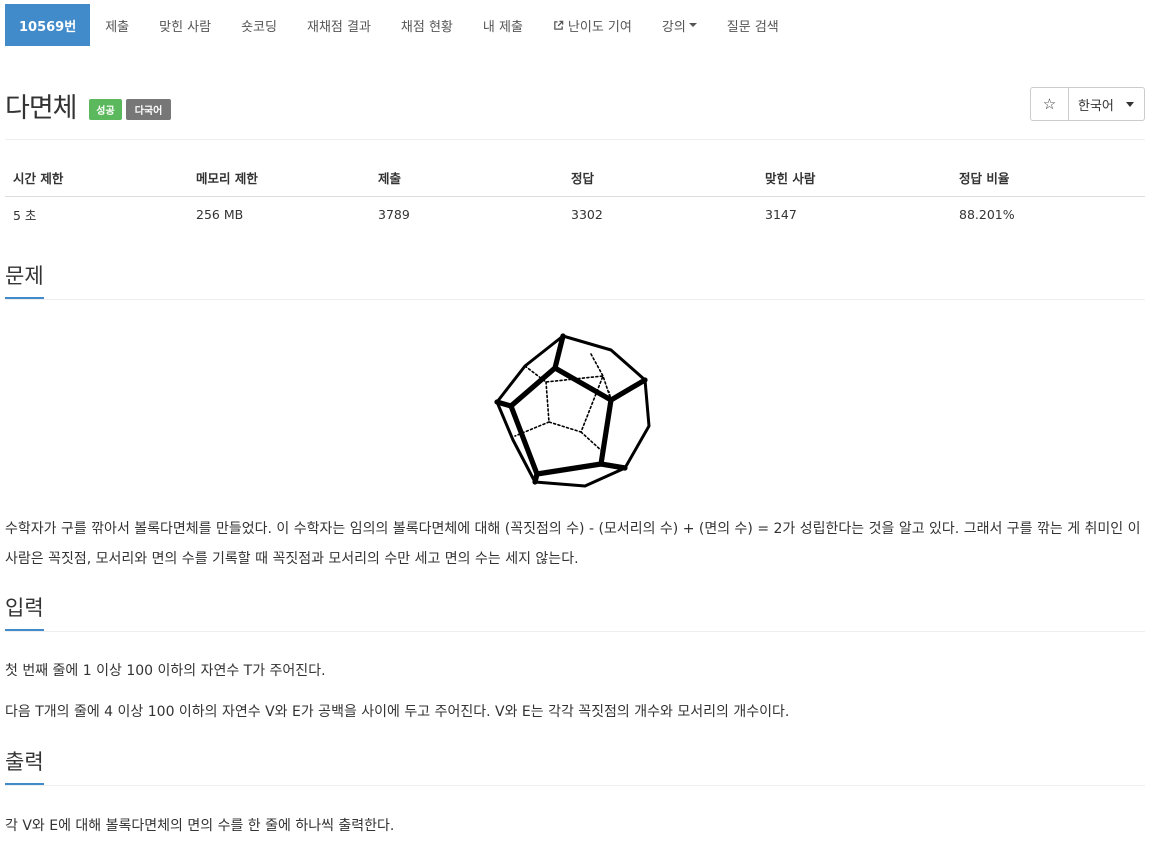  What do you see at coordinates (692, 25) in the screenshot?
I see `caret-down-icon` at bounding box center [692, 25].